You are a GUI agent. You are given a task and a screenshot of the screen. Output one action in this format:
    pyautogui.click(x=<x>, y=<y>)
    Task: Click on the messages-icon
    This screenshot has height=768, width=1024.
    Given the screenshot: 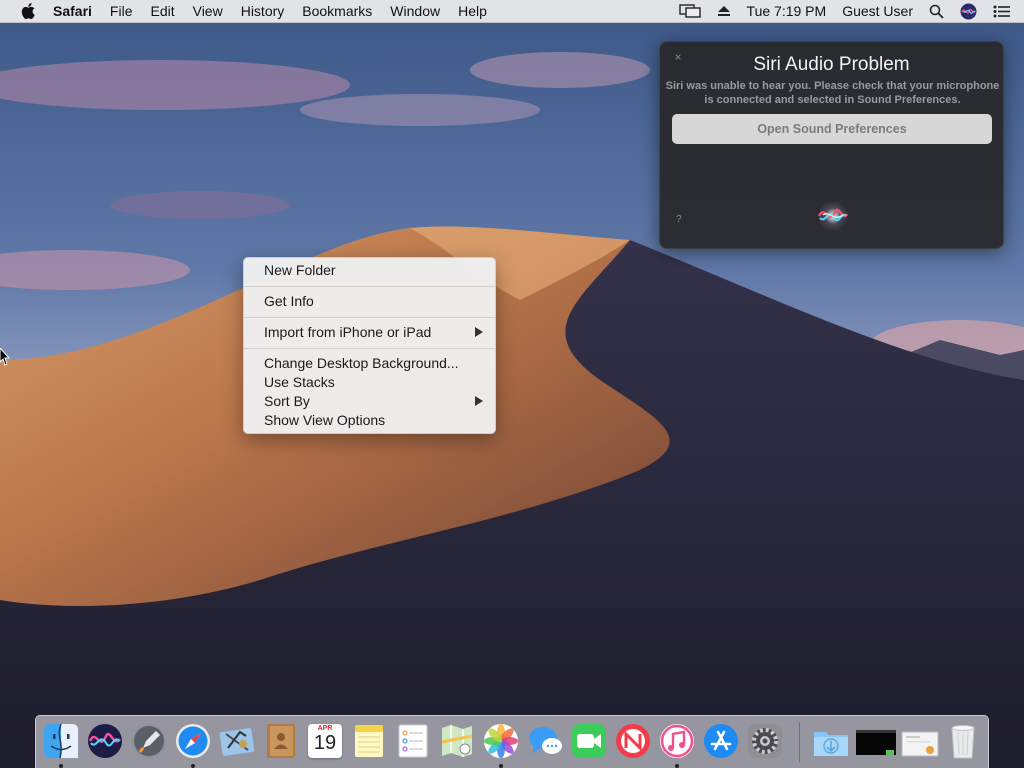 What is the action you would take?
    pyautogui.click(x=545, y=741)
    